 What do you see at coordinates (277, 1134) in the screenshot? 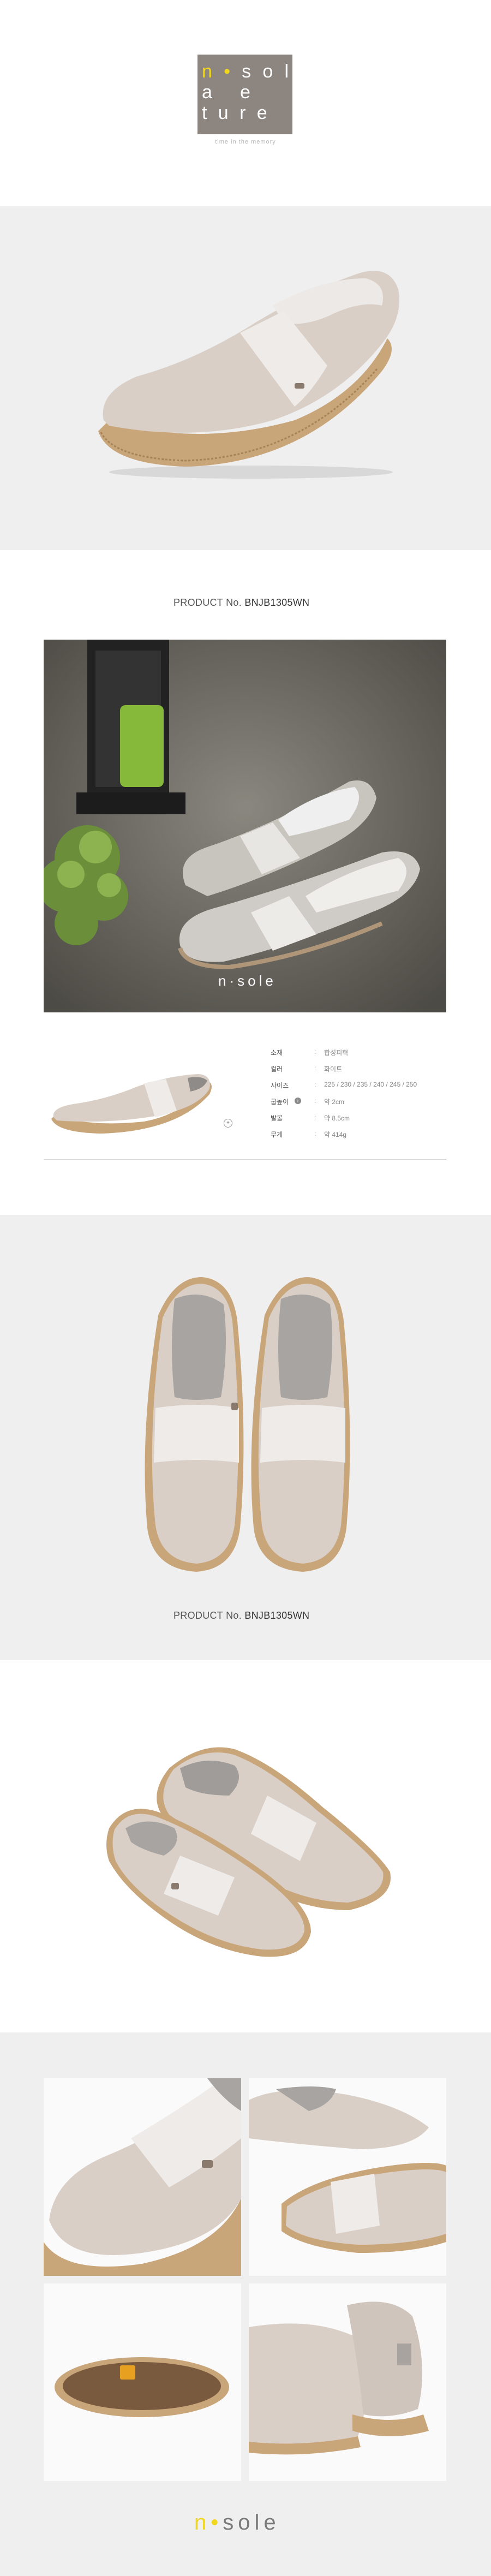
I see `spec-label: 무게` at bounding box center [277, 1134].